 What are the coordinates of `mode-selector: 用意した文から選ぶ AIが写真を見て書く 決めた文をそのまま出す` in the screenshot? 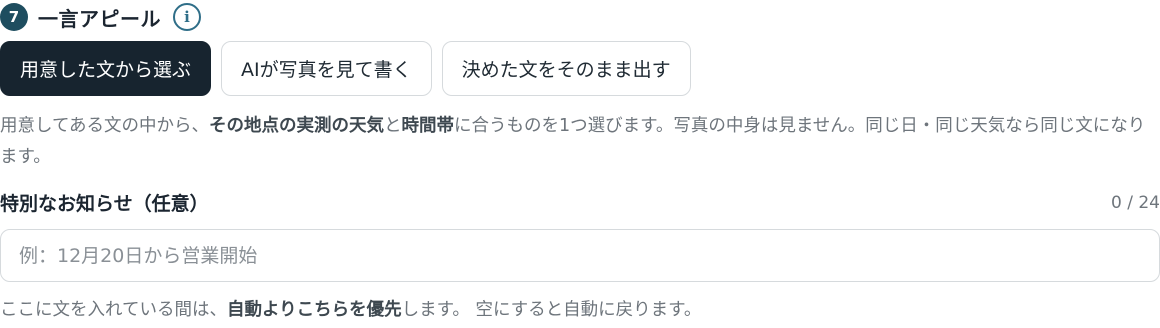 It's located at (345, 68).